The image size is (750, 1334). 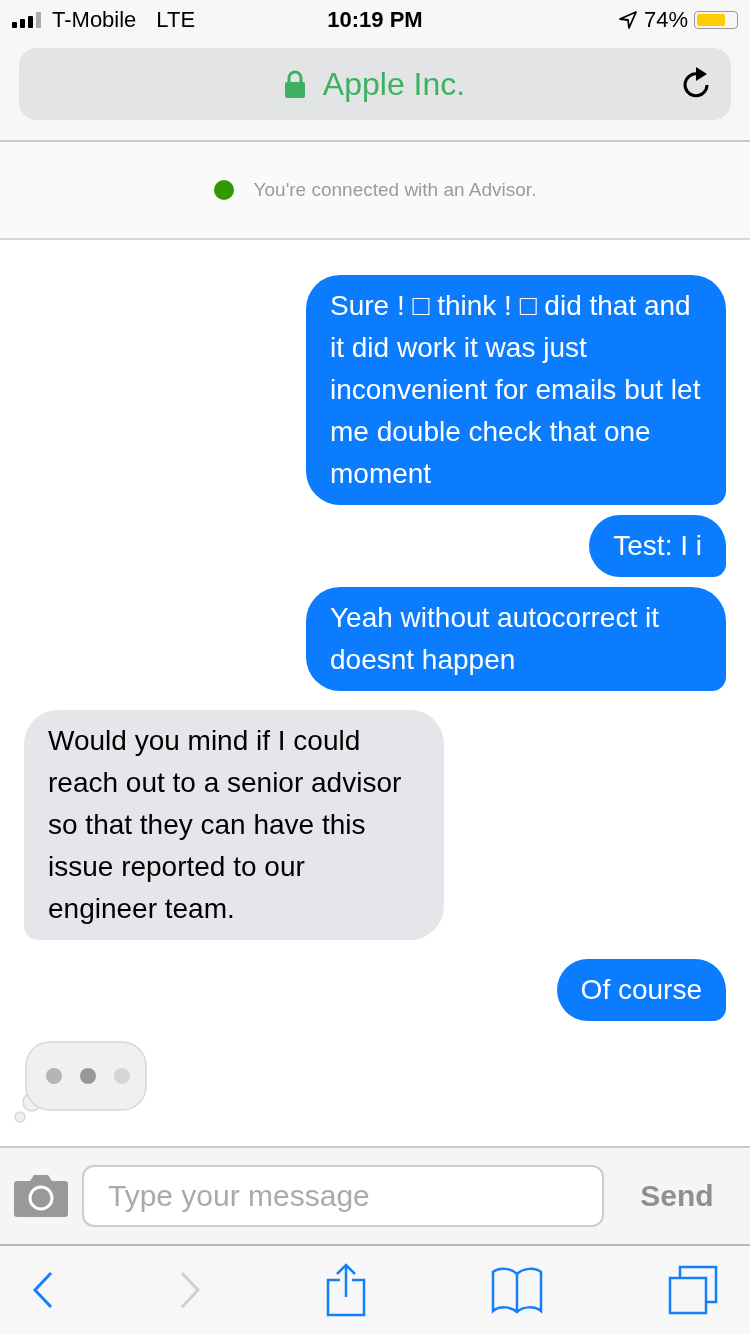 What do you see at coordinates (516, 390) in the screenshot?
I see `message-bubble: Sure ! □ think ! □ did that and it did work it was just inconvenient for emails but let me double check that one moment` at bounding box center [516, 390].